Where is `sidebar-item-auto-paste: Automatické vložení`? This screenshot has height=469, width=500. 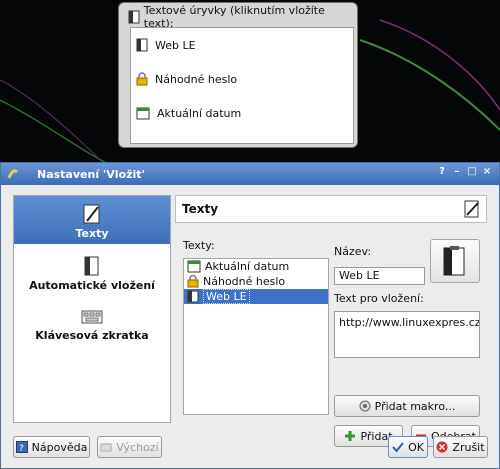 sidebar-item-auto-paste: Automatické vložení is located at coordinates (92, 270).